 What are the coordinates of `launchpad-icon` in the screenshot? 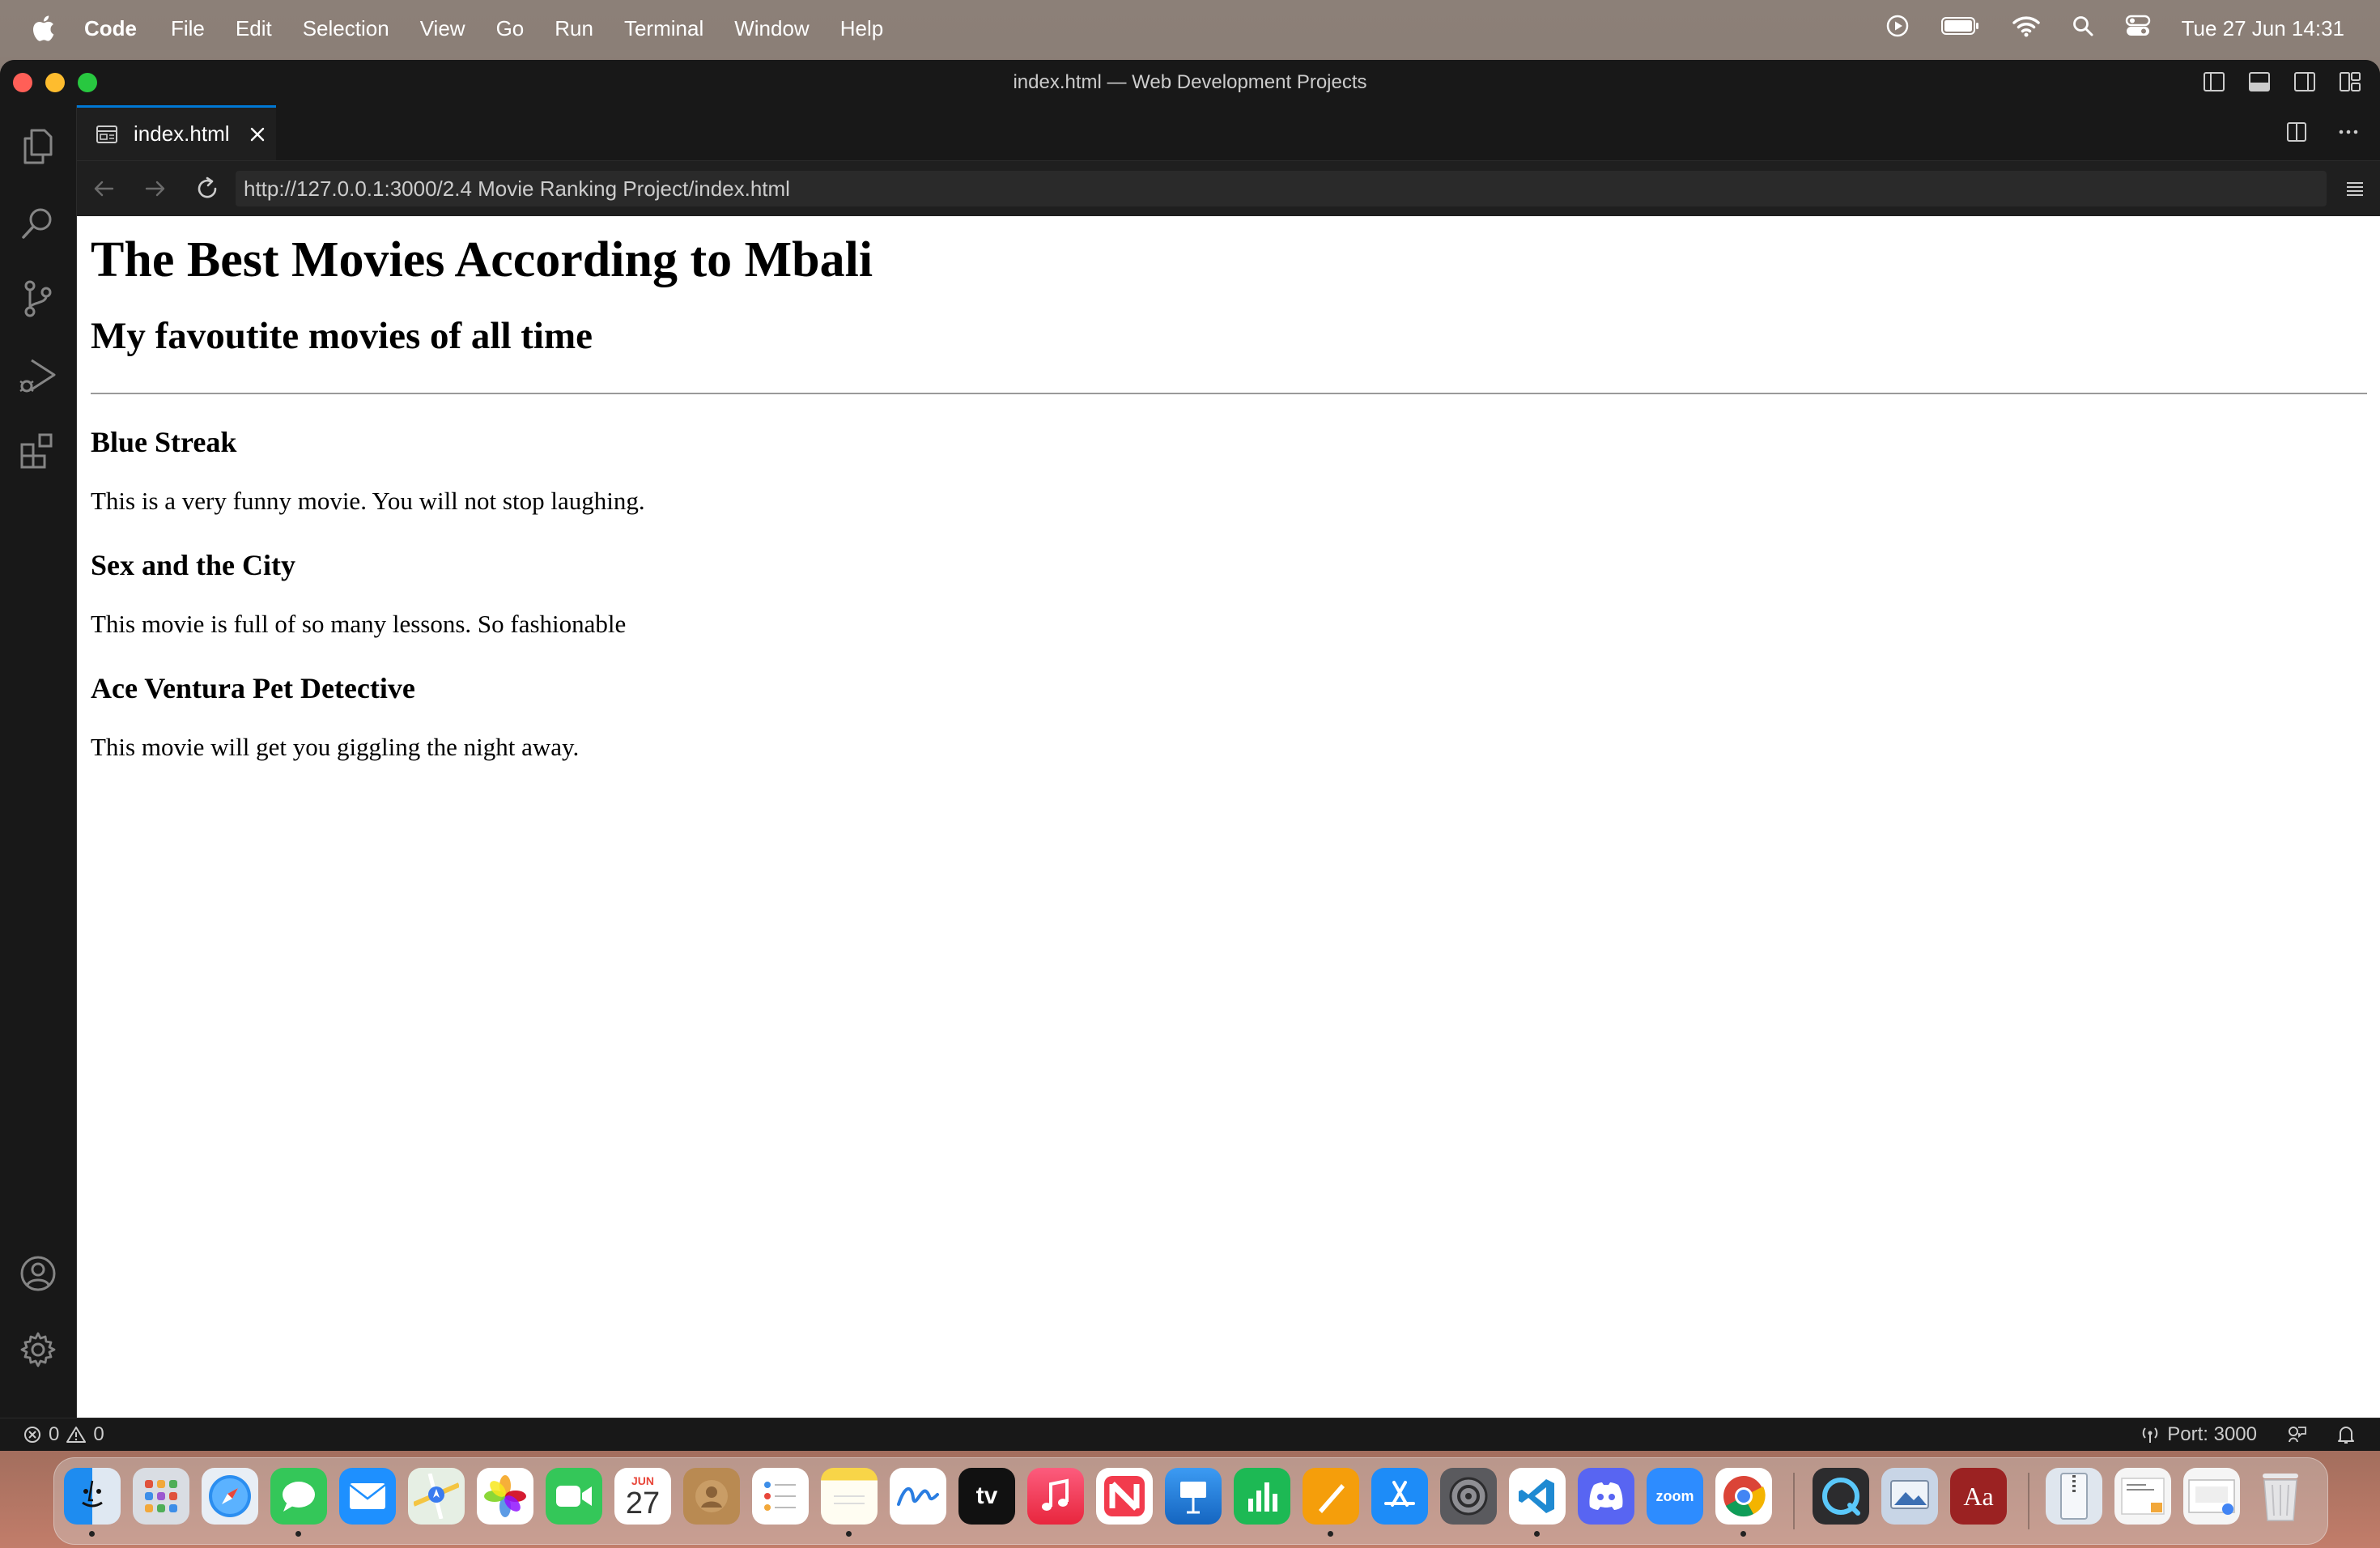 It's located at (161, 1497).